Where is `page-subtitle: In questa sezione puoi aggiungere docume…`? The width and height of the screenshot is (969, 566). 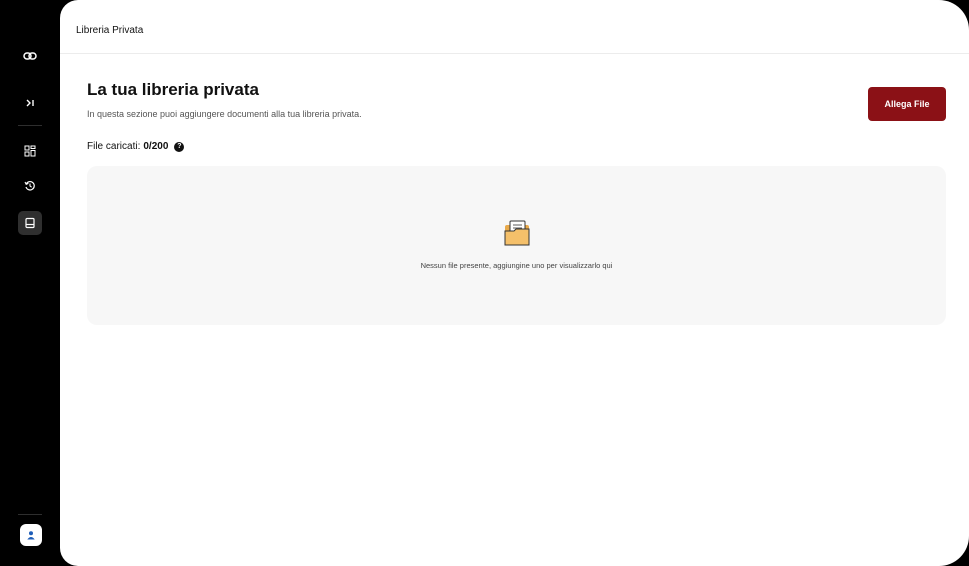 page-subtitle: In questa sezione puoi aggiungere docume… is located at coordinates (224, 114).